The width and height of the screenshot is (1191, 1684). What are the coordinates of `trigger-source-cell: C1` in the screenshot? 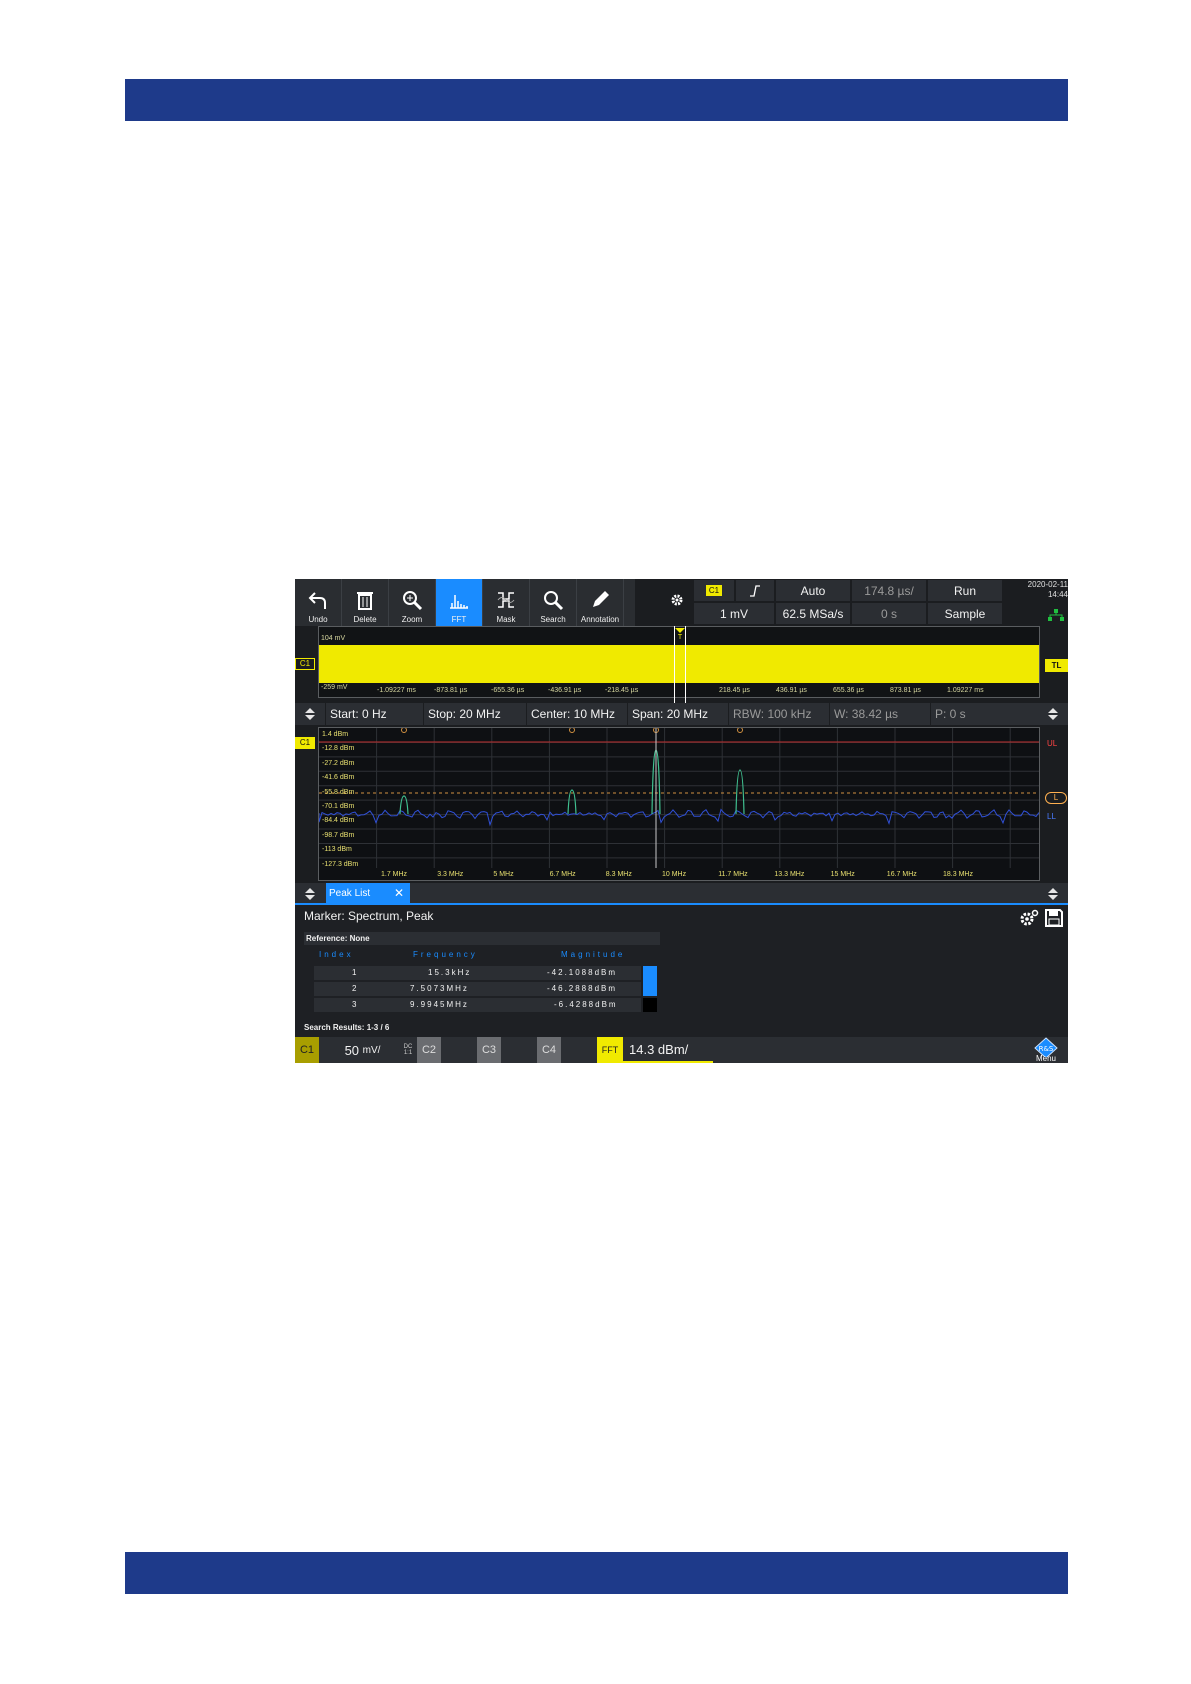 It's located at (714, 590).